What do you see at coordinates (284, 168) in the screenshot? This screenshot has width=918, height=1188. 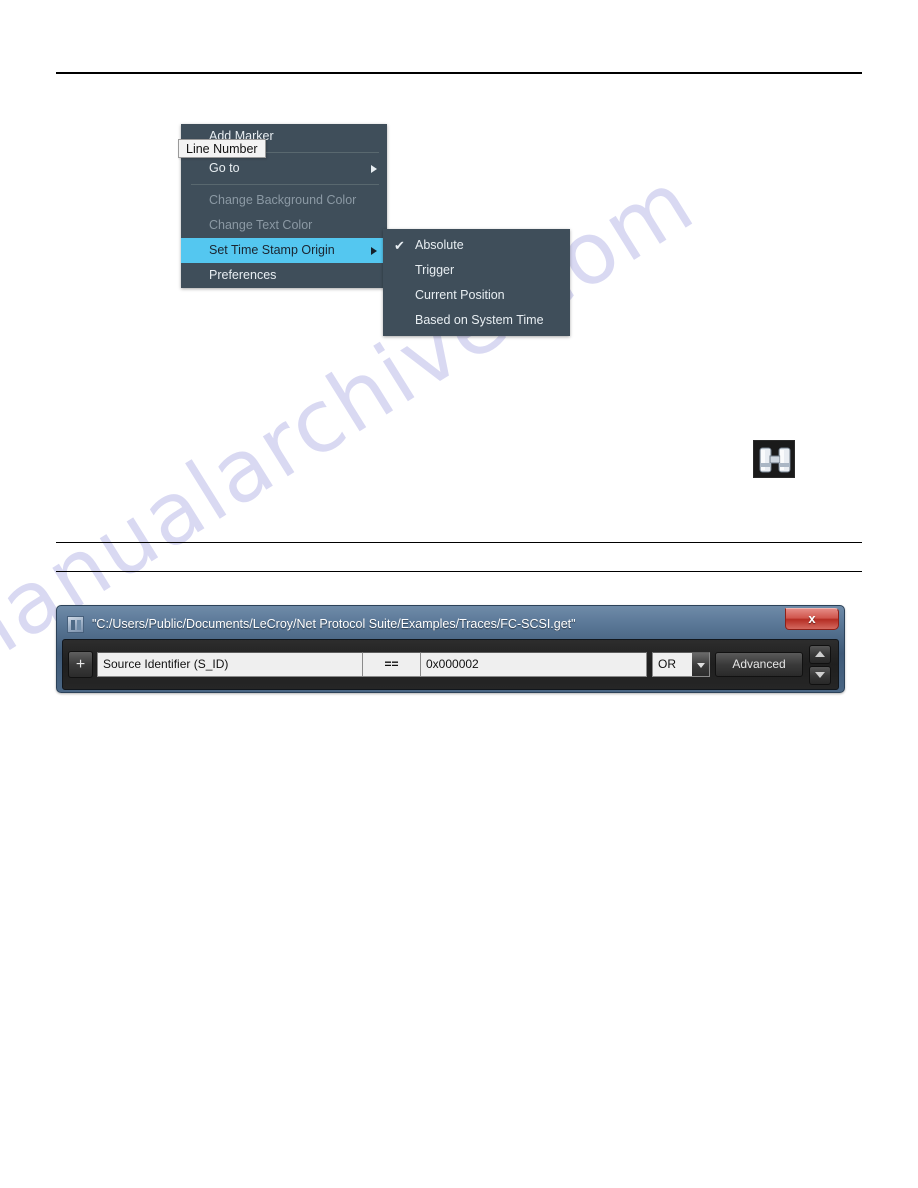 I see `menu-item-go-to: Go to` at bounding box center [284, 168].